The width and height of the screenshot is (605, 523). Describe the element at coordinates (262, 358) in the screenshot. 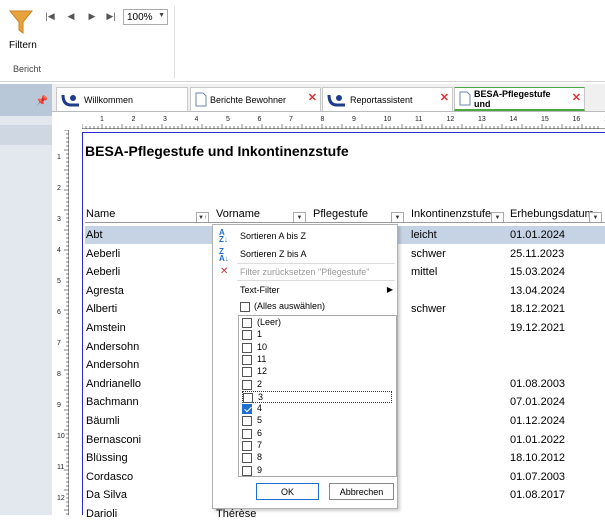

I see `filter-value-label: 11` at that location.